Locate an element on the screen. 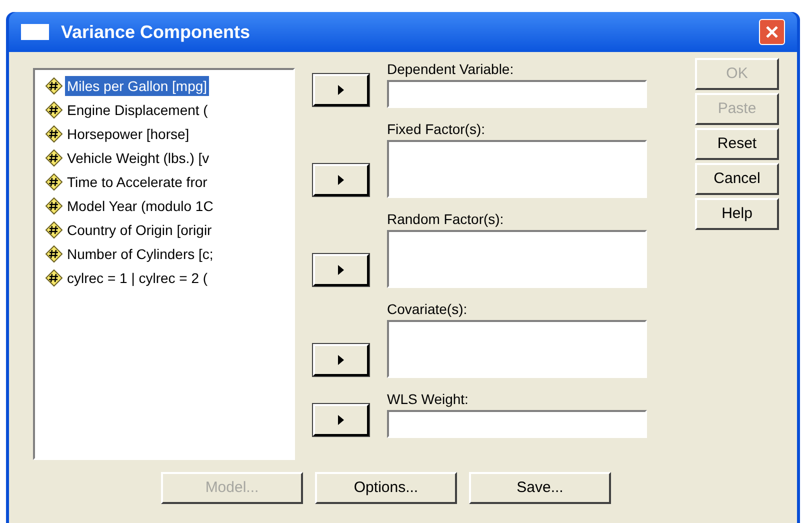 This screenshot has width=806, height=523. variable-item: cylrec = 1 | cylrec = 2 ( is located at coordinates (137, 278).